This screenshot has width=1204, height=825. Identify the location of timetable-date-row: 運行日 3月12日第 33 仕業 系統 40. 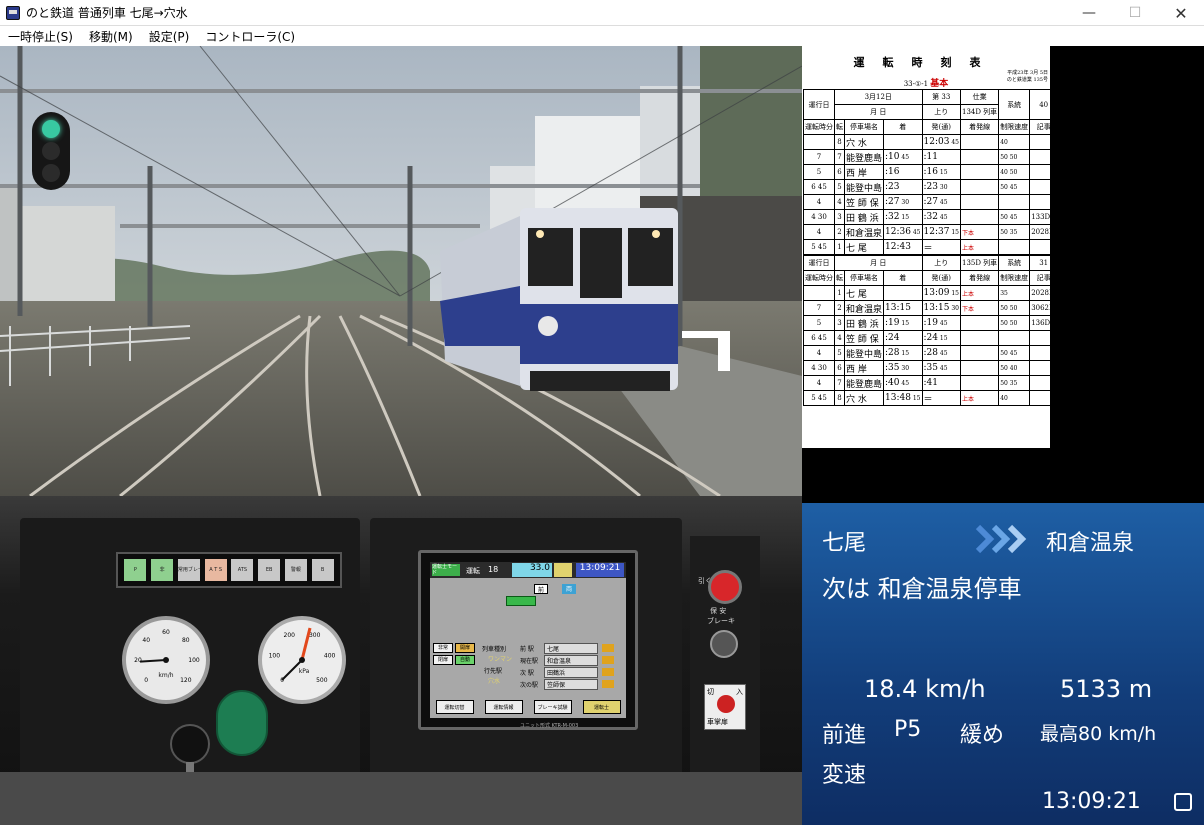
(926, 104).